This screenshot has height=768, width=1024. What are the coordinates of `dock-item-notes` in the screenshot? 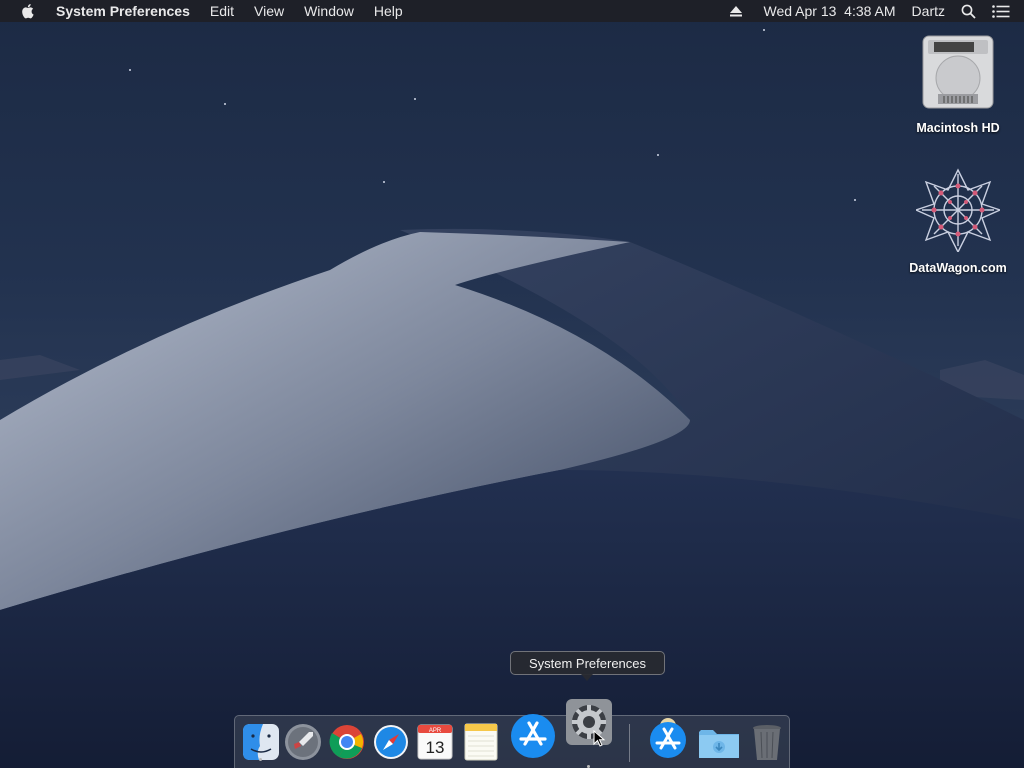 It's located at (481, 742).